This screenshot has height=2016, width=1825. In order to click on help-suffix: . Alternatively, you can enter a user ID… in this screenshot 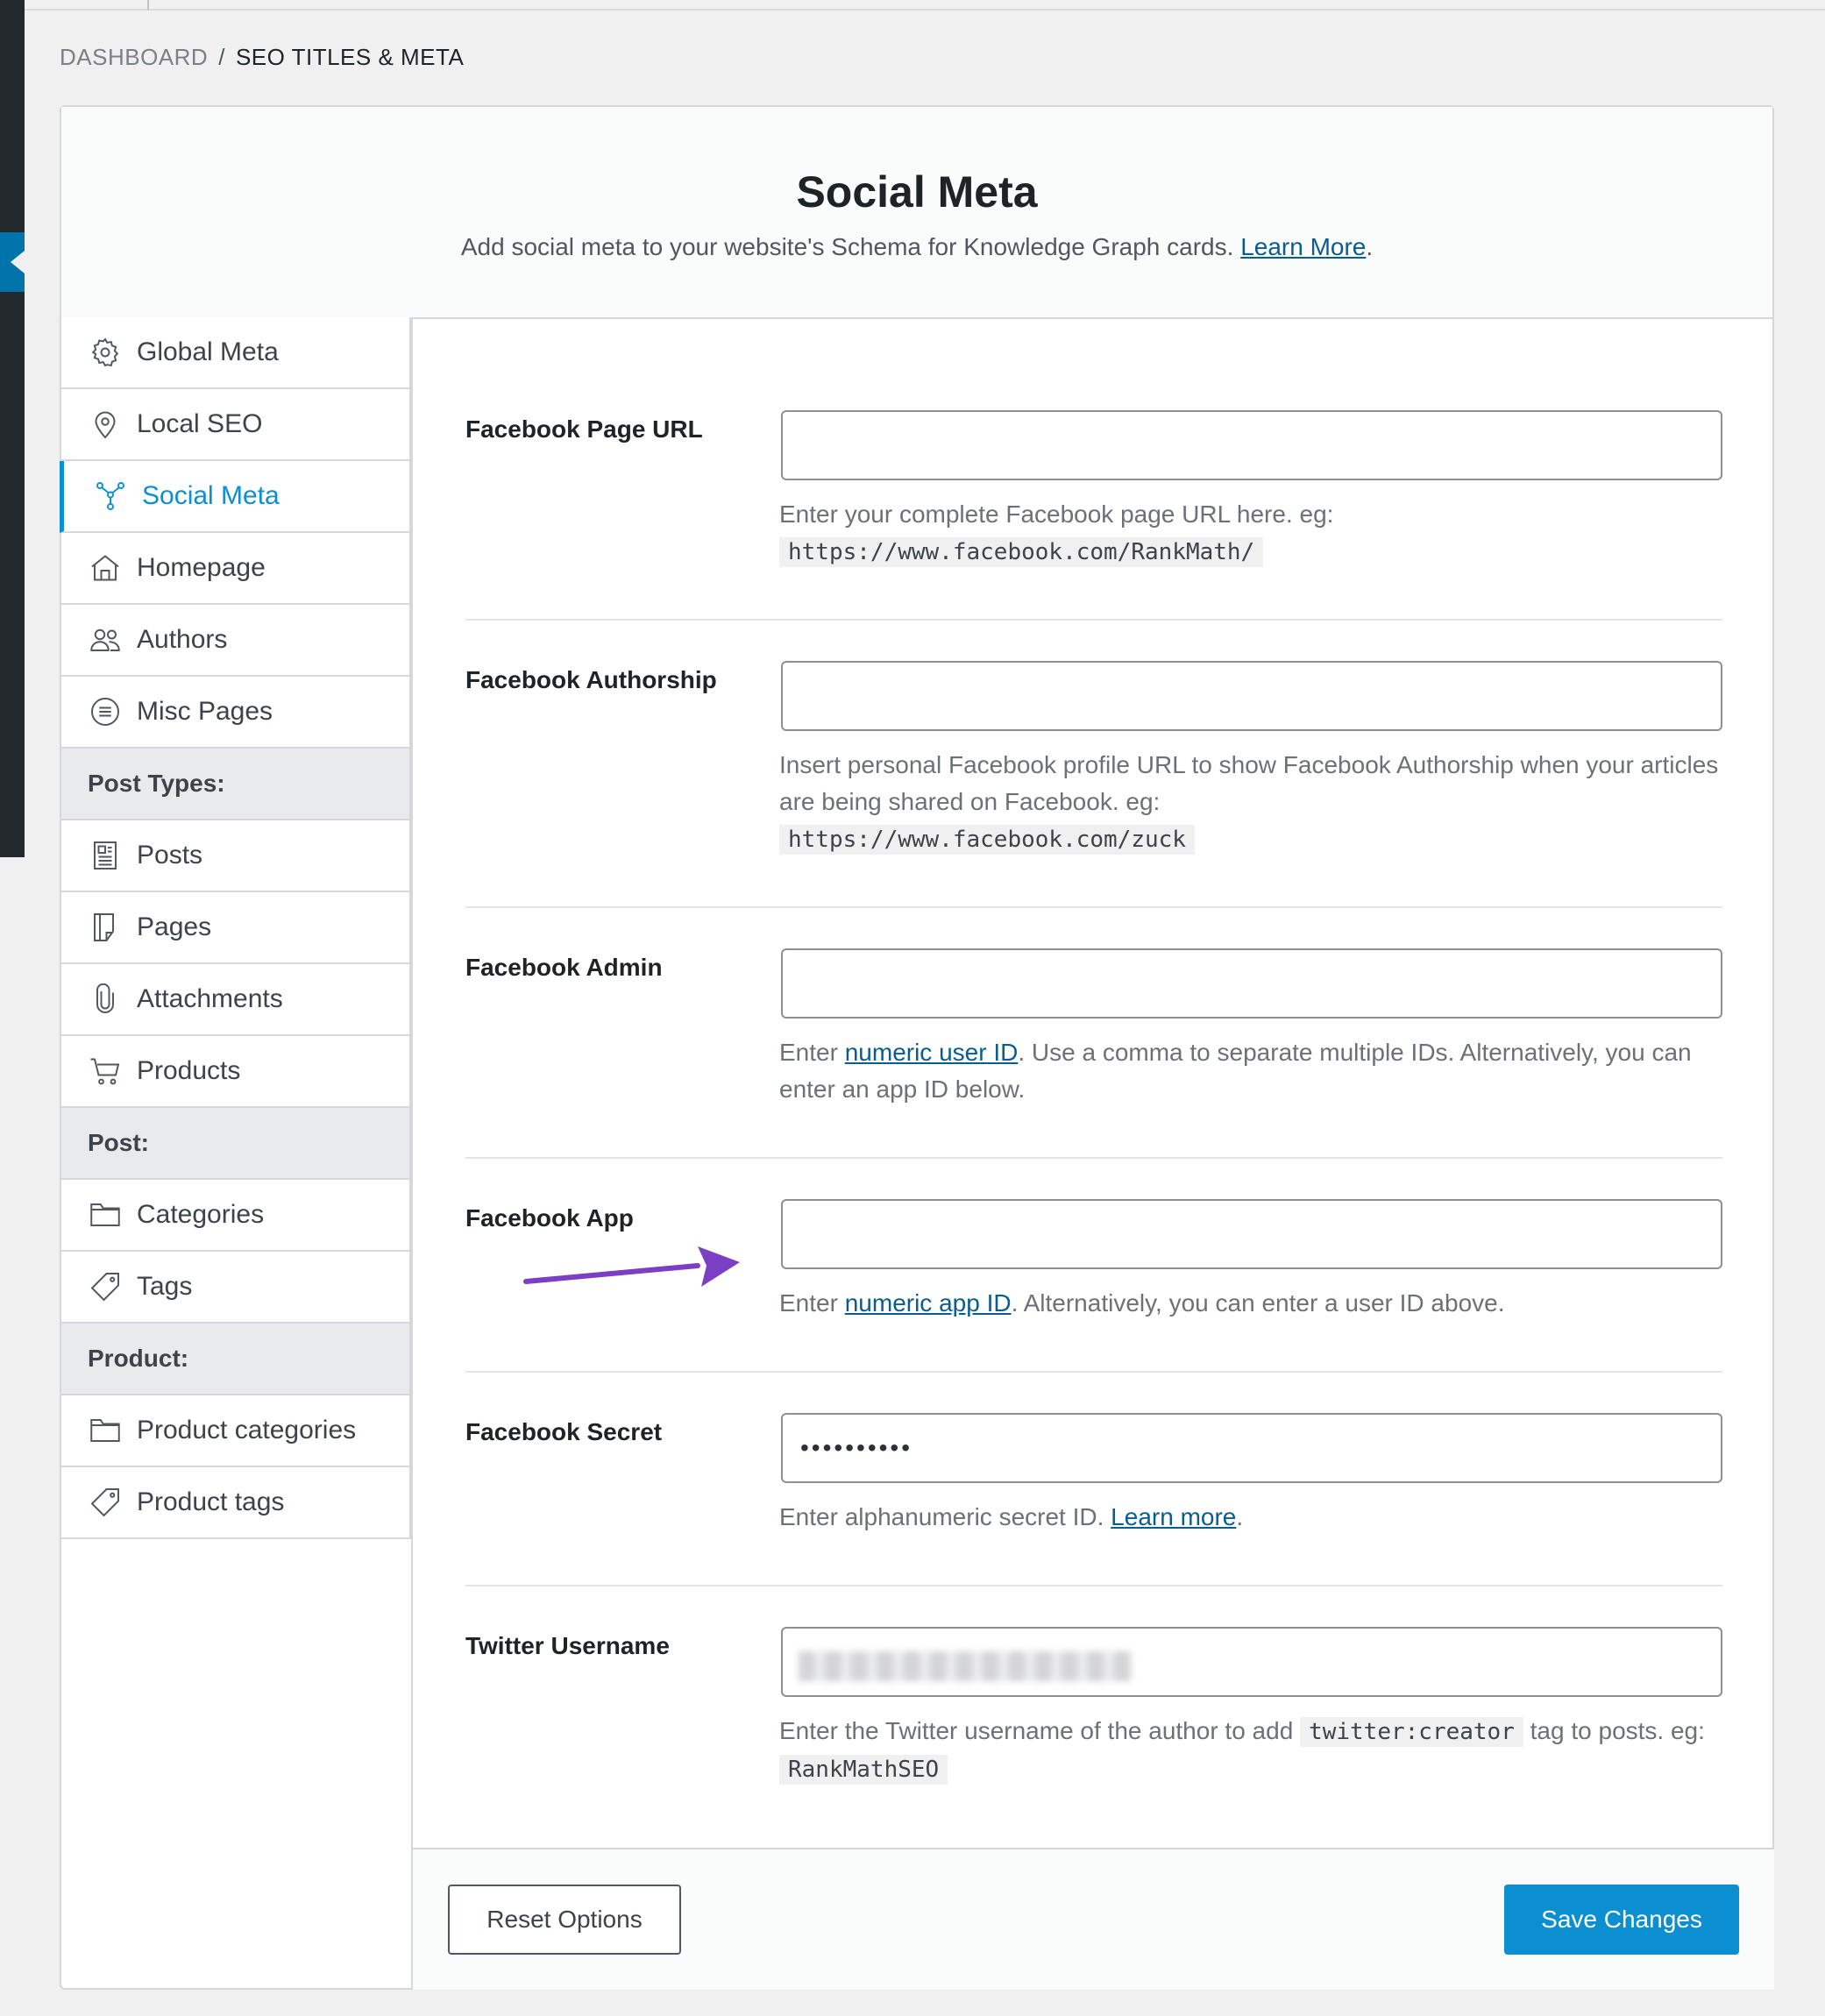, I will do `click(1258, 1303)`.